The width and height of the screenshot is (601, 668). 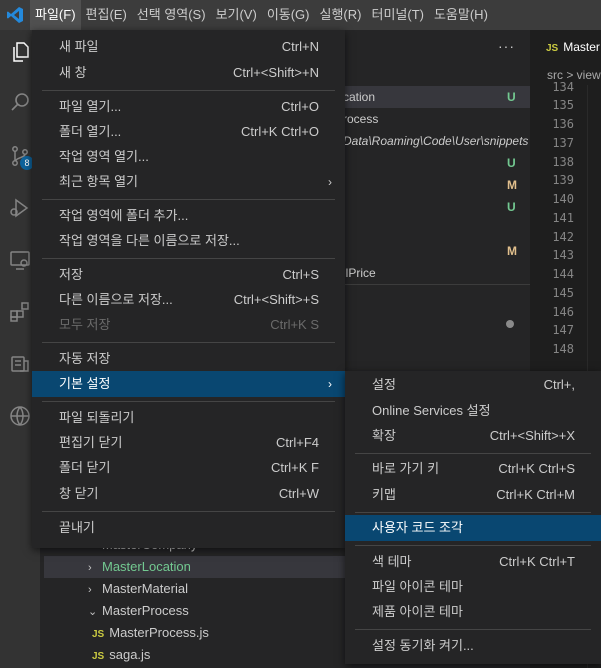 I want to click on editor-tab: JS Master, so click(x=565, y=47).